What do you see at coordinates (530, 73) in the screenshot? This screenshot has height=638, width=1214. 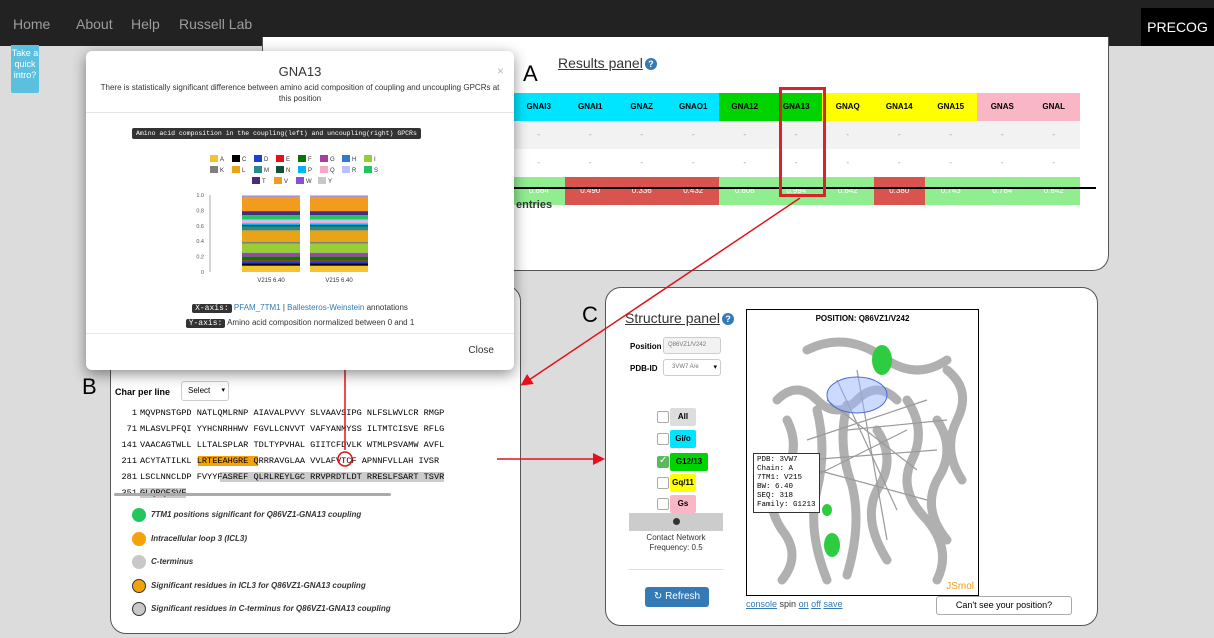 I see `label-a: A` at bounding box center [530, 73].